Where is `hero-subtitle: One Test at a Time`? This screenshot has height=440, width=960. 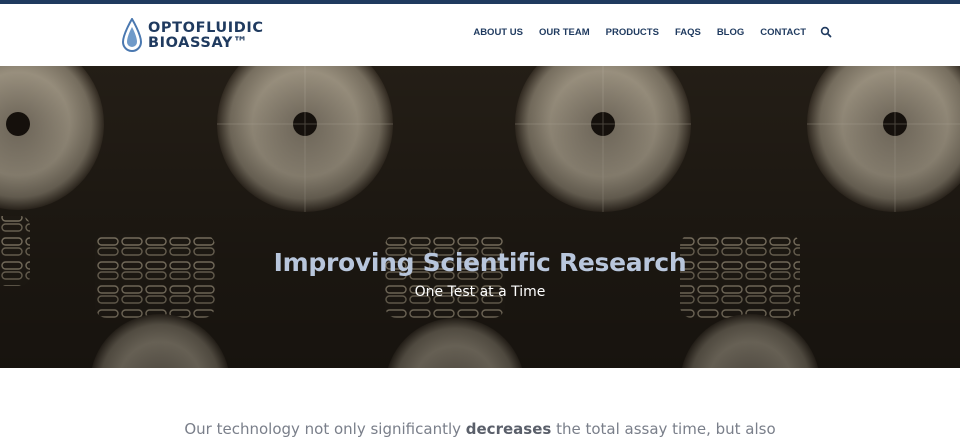
hero-subtitle: One Test at a Time is located at coordinates (480, 292).